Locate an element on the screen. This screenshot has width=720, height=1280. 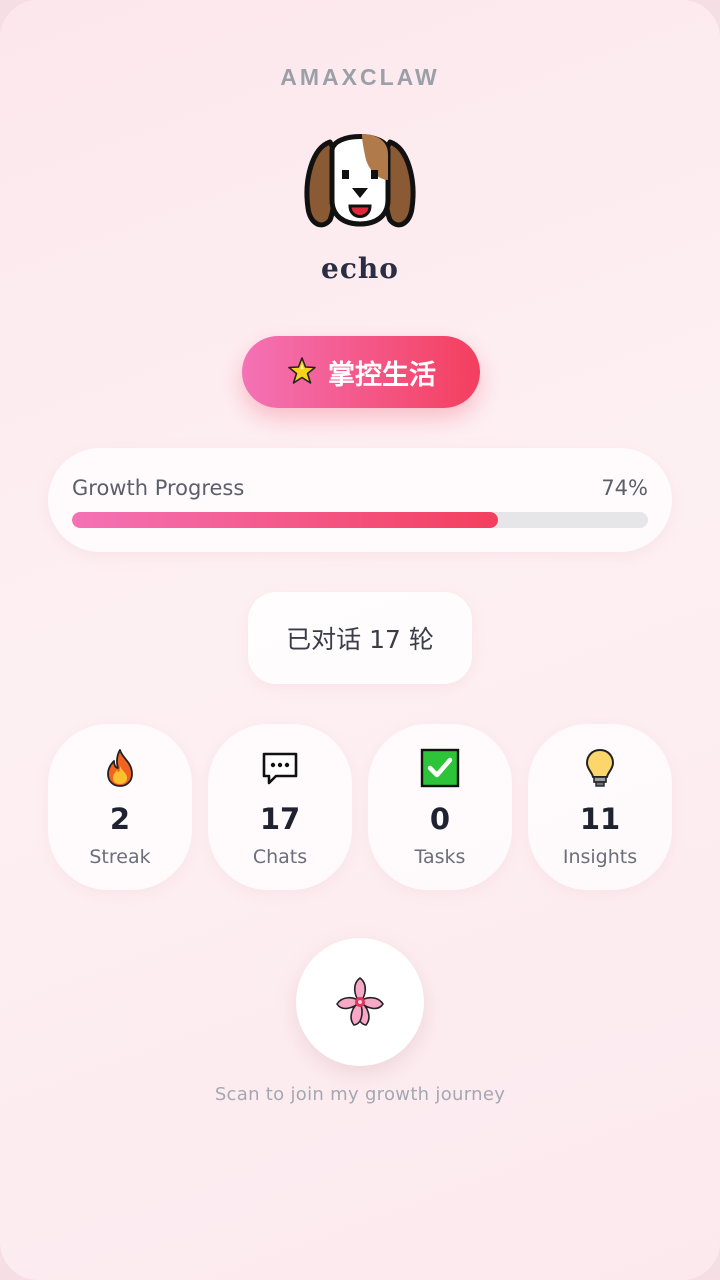
stat-insights: 11 Insights is located at coordinates (600, 807).